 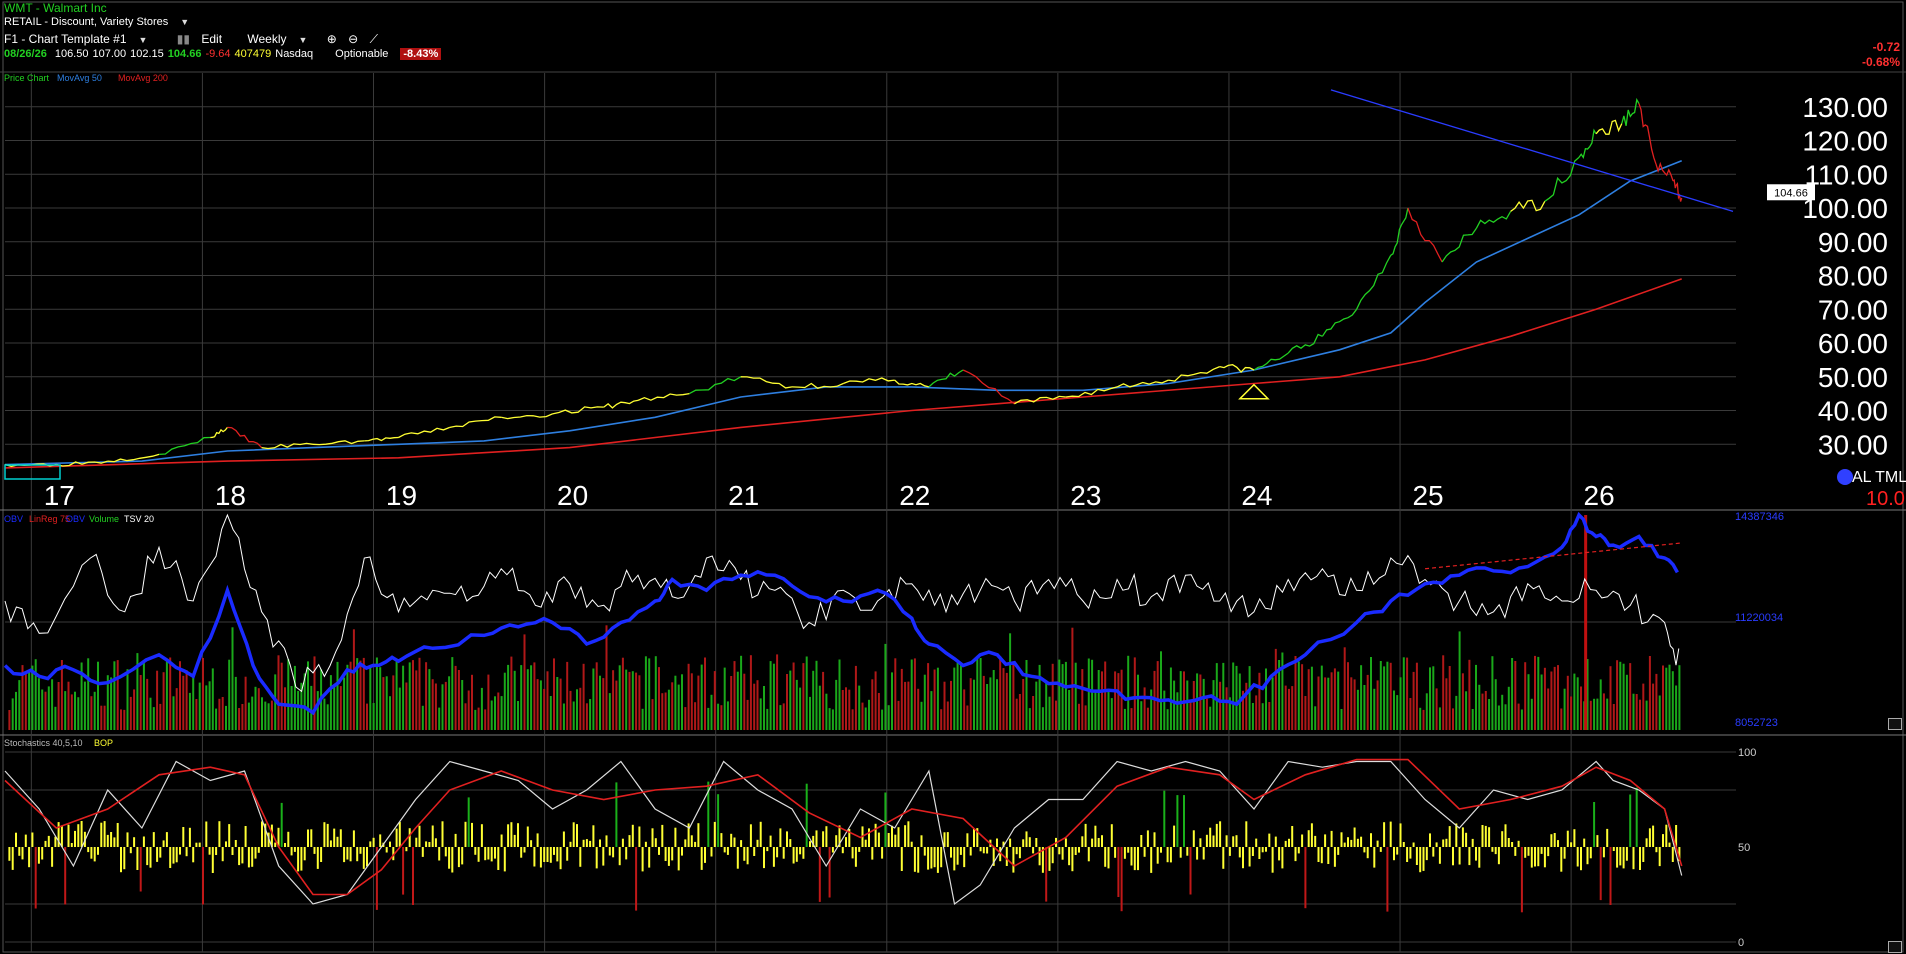 What do you see at coordinates (1853, 444) in the screenshot?
I see `price-tick-label: 30.00` at bounding box center [1853, 444].